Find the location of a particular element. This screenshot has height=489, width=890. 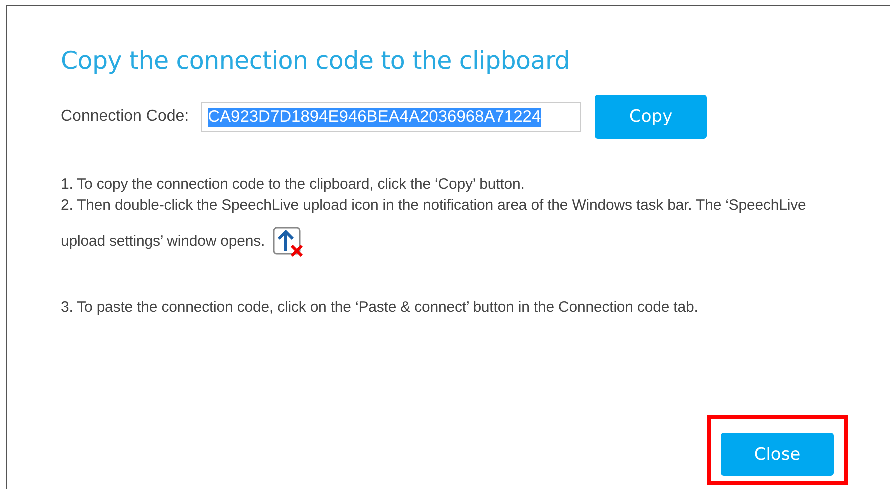

connection-code-field: CA923D7D1894E946BEA4A2036968A71224 is located at coordinates (391, 117).